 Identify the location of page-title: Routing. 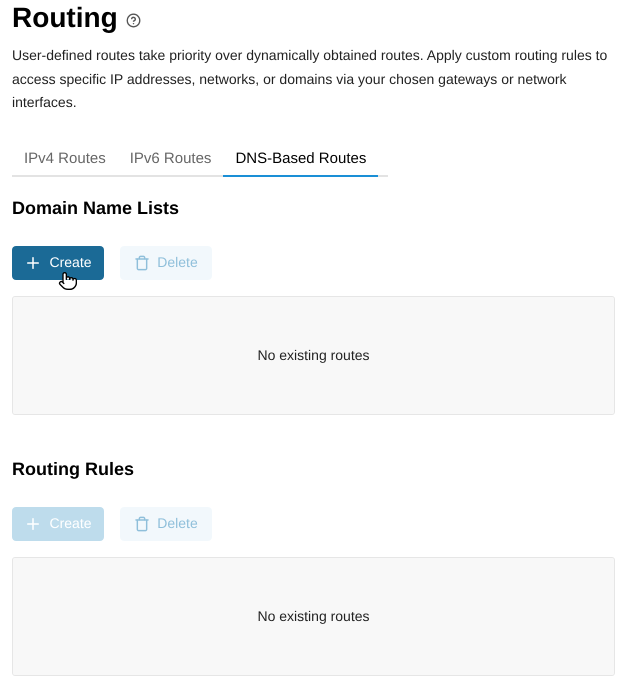
(65, 18).